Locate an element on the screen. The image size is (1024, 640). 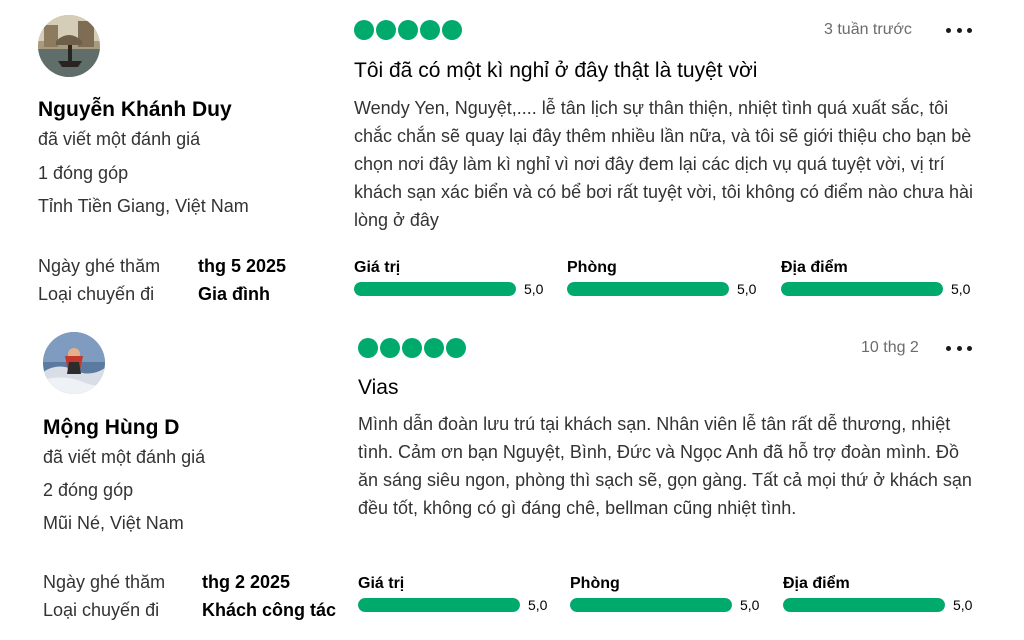
trip-type-value: Khách công tác is located at coordinates (269, 610).